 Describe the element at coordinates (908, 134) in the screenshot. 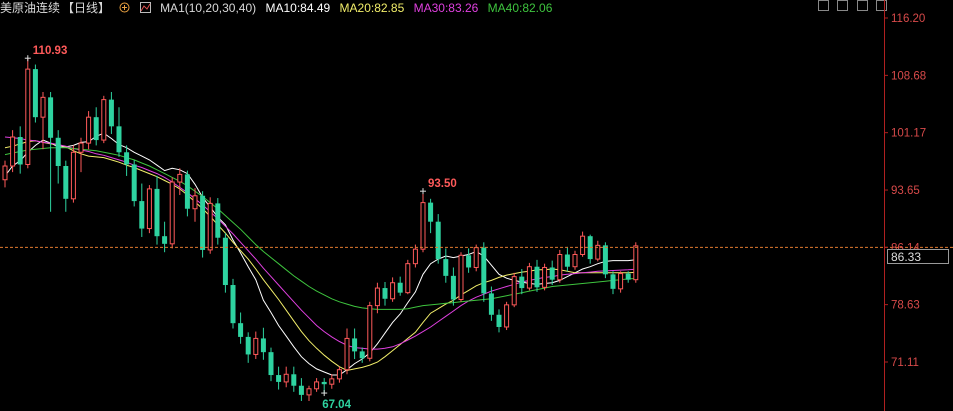

I see `y-tick-label: 101.17` at that location.